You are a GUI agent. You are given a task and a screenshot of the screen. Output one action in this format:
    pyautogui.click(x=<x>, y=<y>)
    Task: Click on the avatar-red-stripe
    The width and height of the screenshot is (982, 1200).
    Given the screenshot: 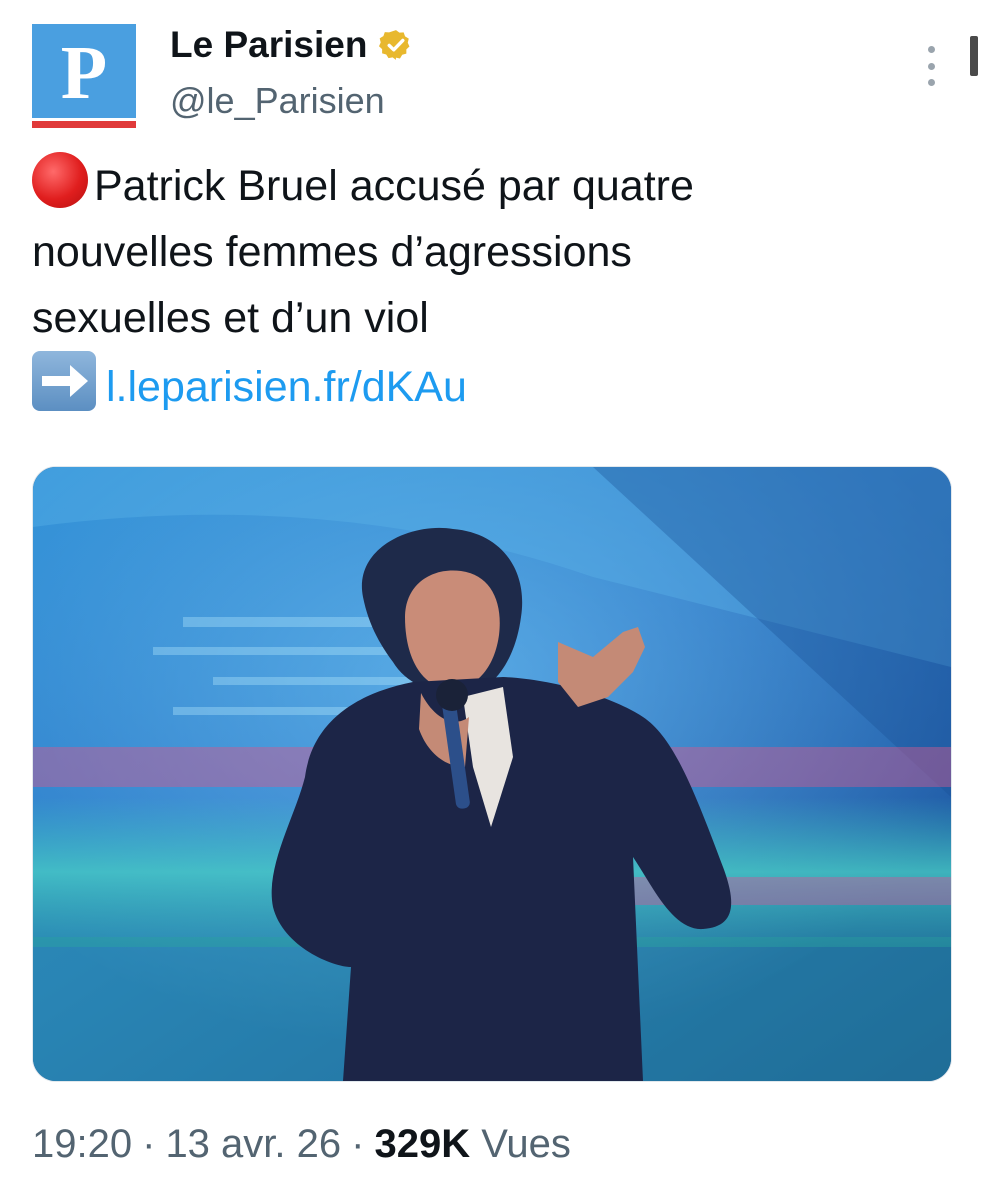 What is the action you would take?
    pyautogui.click(x=84, y=124)
    